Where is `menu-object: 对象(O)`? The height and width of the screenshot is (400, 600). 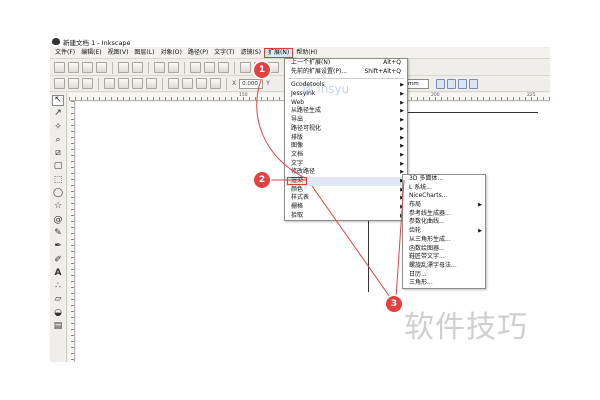 menu-object: 对象(O) is located at coordinates (170, 53).